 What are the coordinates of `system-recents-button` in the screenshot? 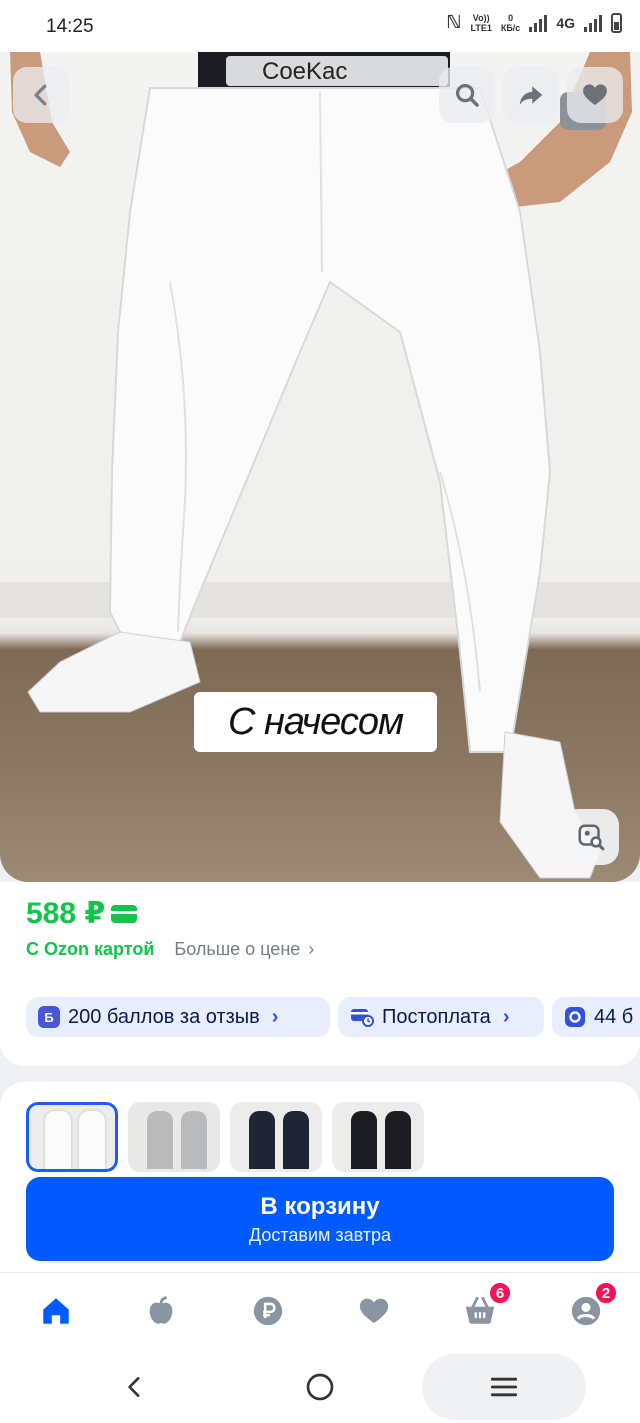 It's located at (504, 1387).